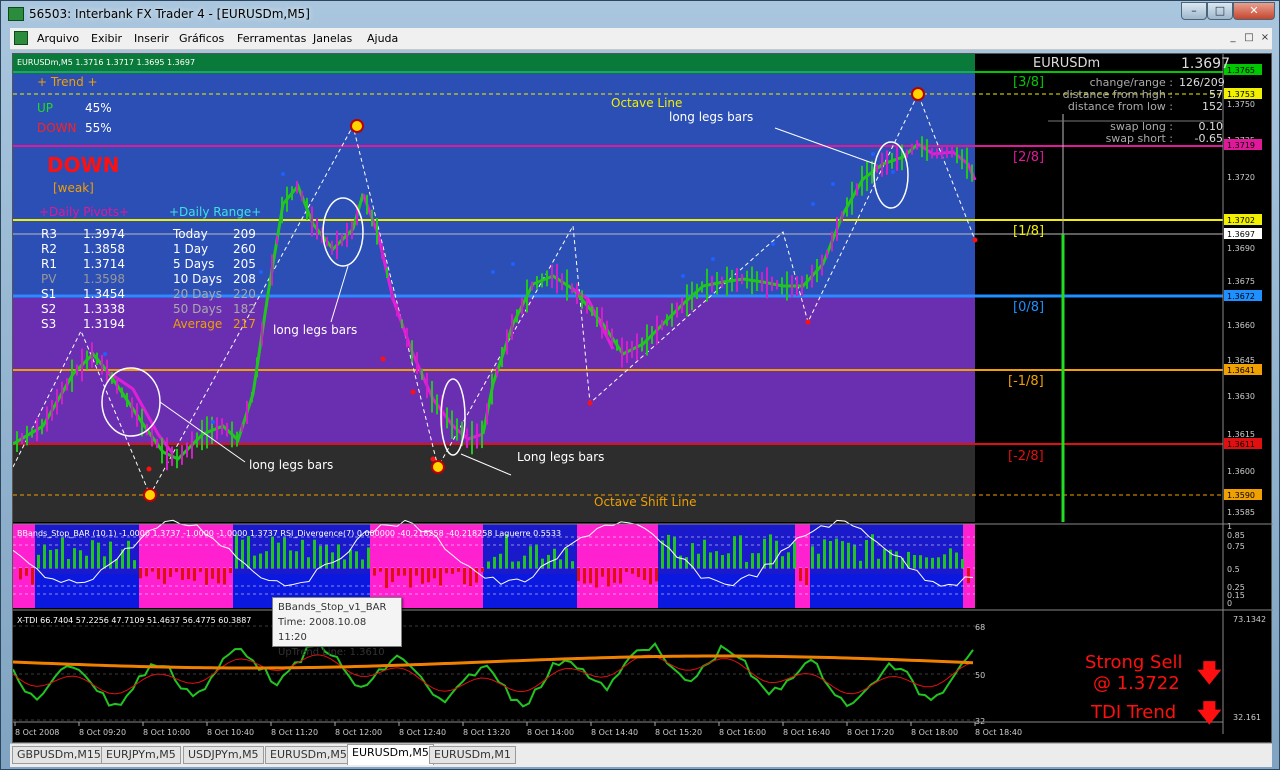 The height and width of the screenshot is (770, 1280). I want to click on pivot-label: R2, so click(49, 249).